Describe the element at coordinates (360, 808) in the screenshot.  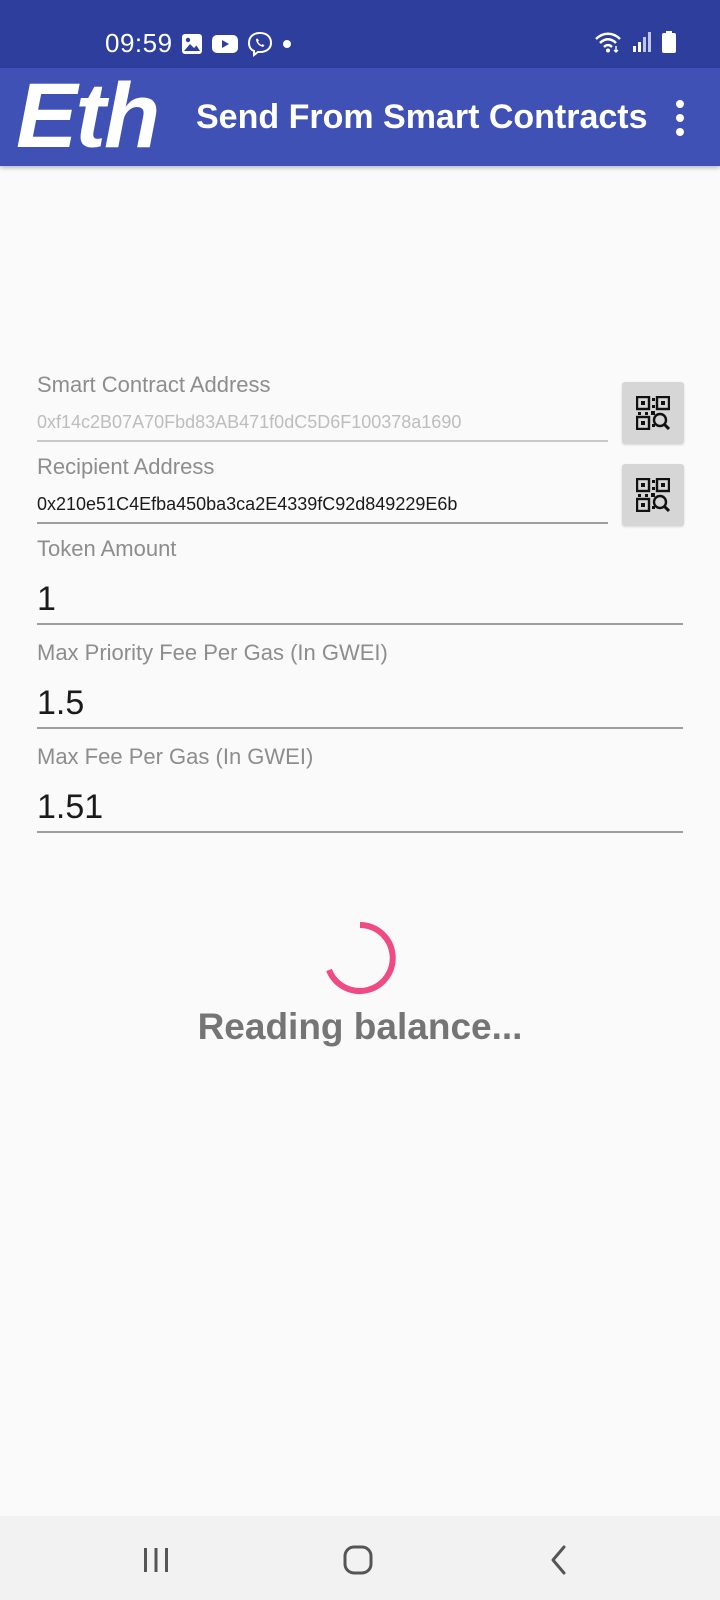
I see `max-fee-field` at that location.